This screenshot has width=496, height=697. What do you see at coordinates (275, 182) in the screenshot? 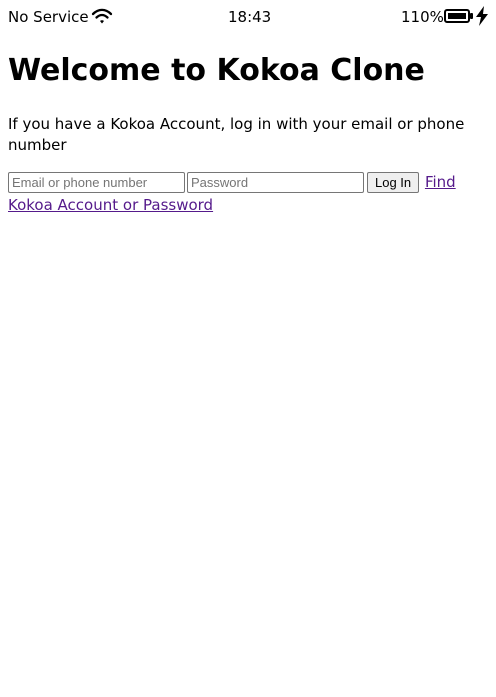
I see `password-field` at bounding box center [275, 182].